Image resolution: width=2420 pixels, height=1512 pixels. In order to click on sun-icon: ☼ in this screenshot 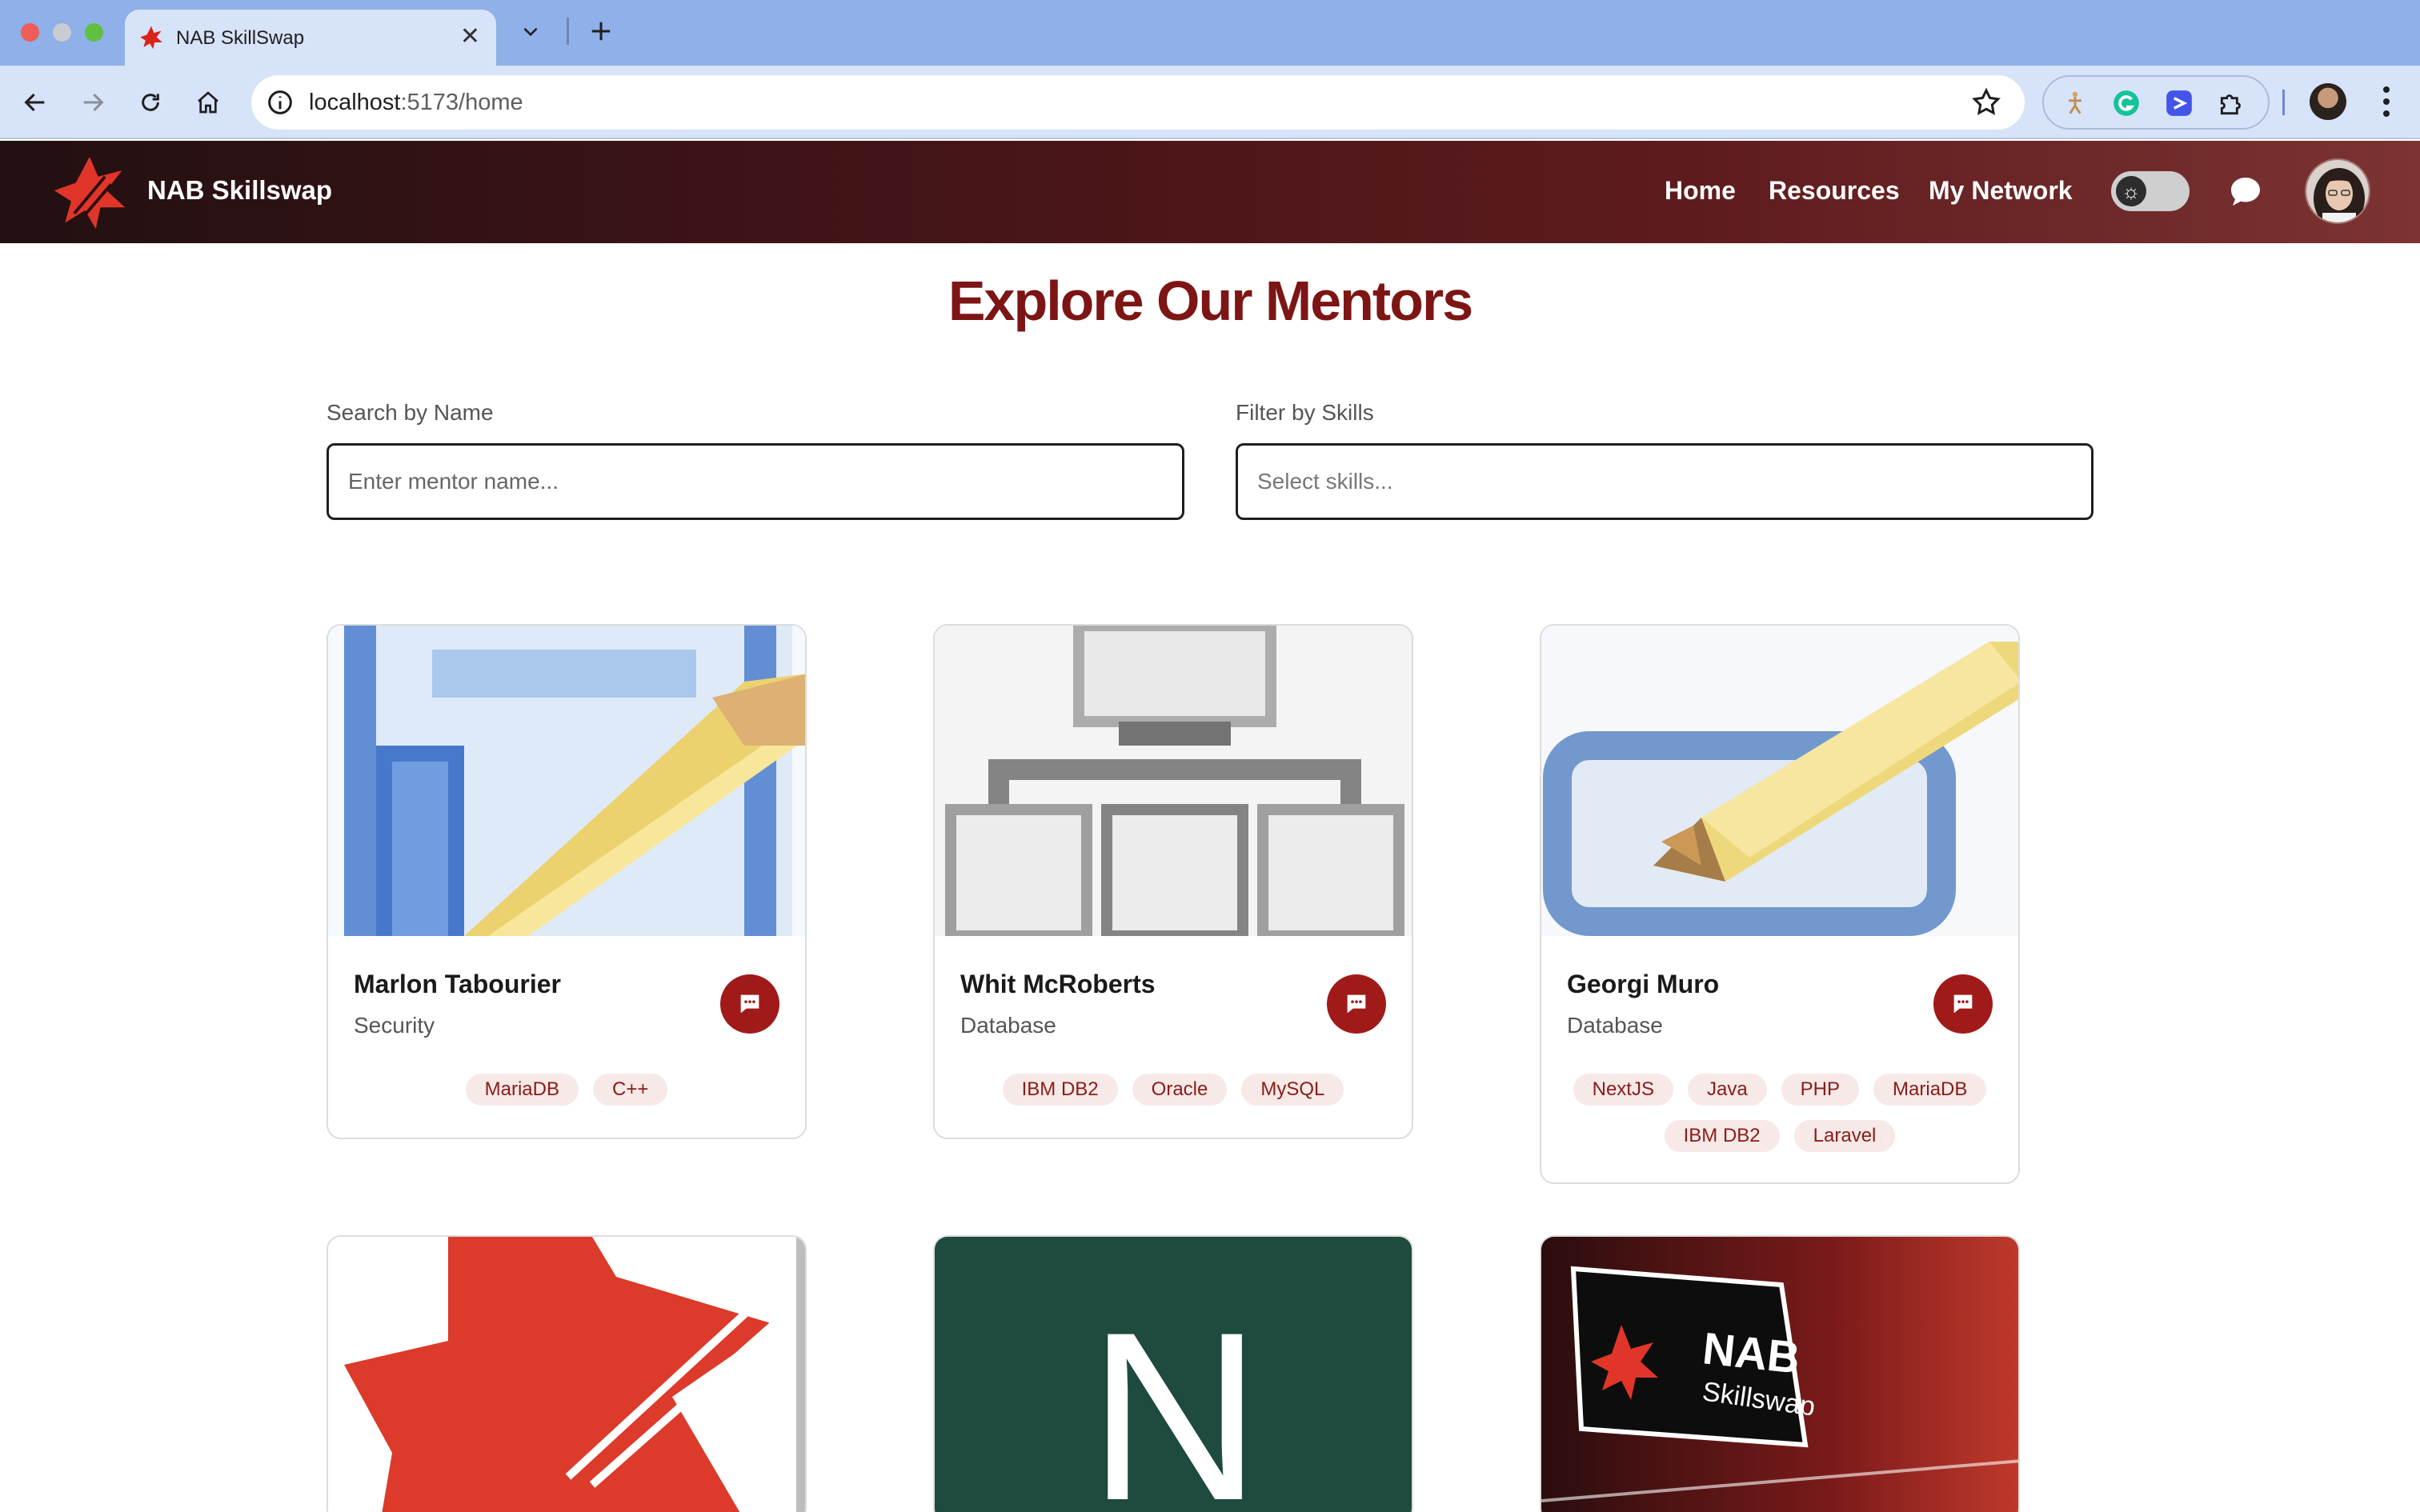, I will do `click(2131, 191)`.